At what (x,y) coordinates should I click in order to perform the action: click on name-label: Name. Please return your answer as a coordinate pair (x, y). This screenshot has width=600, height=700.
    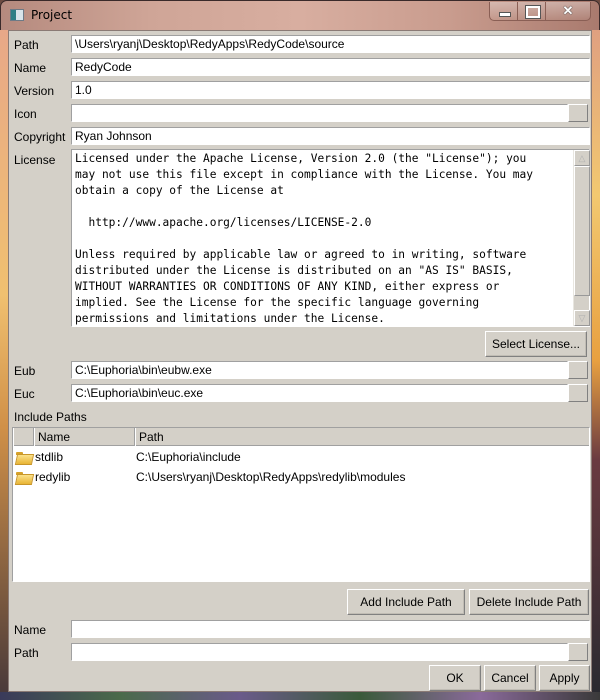
    Looking at the image, I should click on (30, 68).